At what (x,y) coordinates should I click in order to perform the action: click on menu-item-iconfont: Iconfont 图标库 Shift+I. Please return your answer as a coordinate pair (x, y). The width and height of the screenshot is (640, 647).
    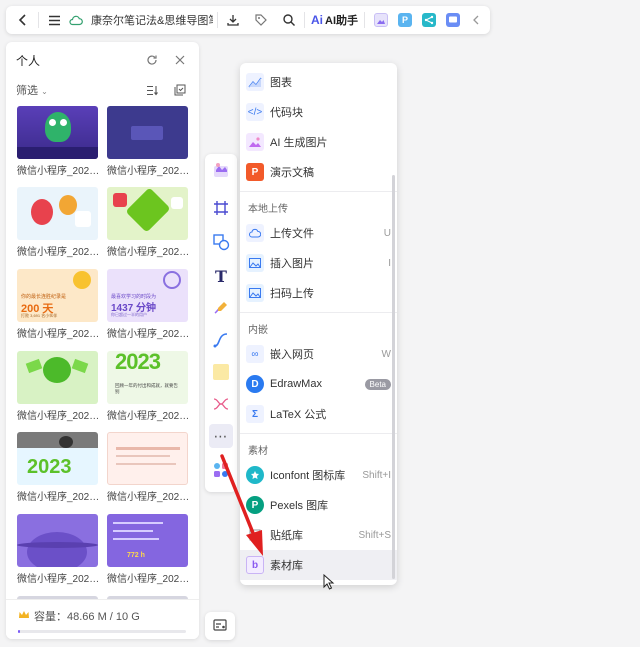
    Looking at the image, I should click on (318, 475).